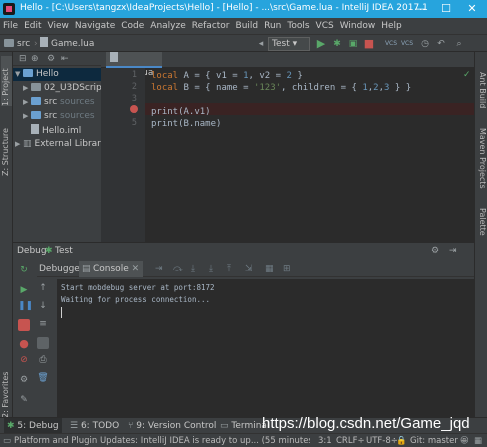  I want to click on hide-panel-icon: ⇥, so click(453, 251).